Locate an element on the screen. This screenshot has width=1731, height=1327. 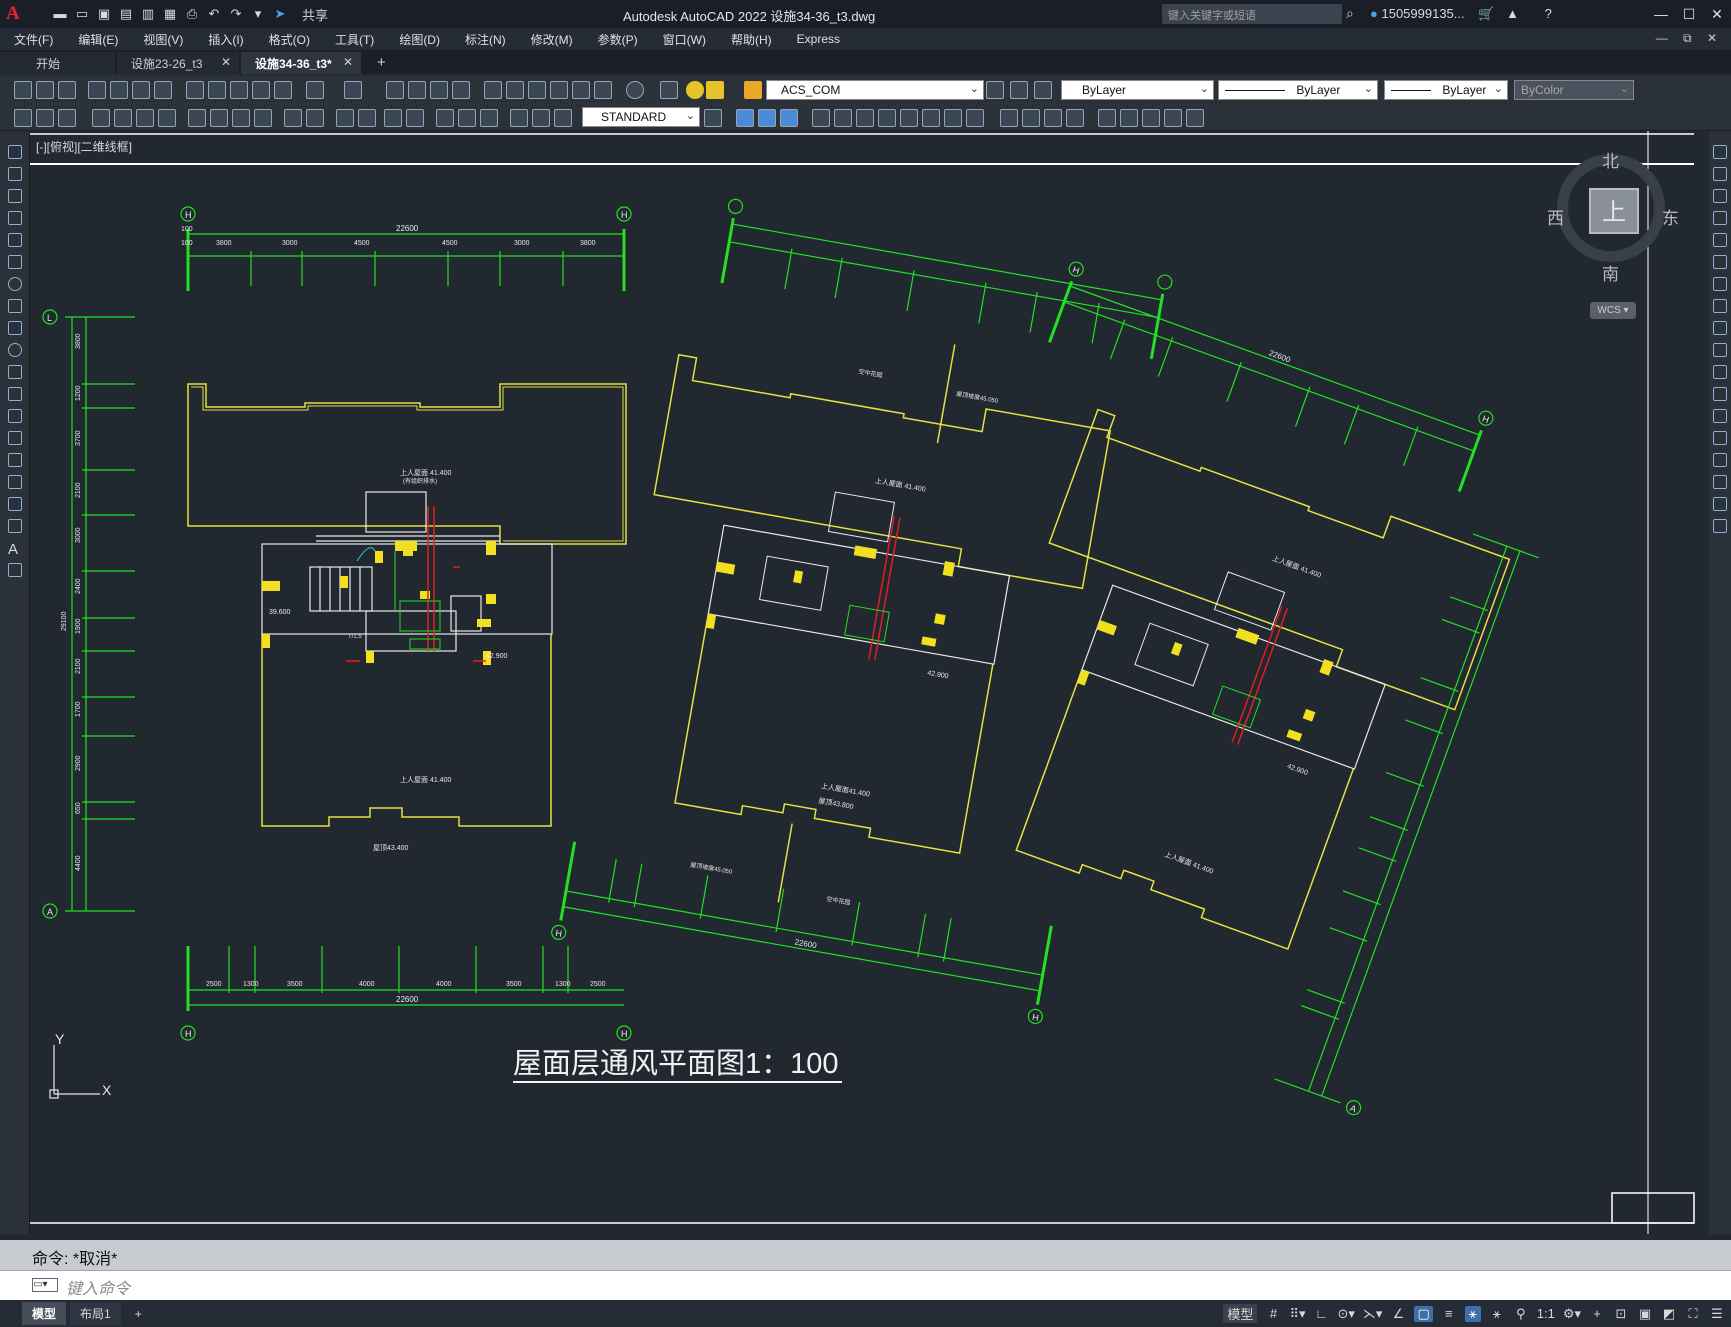
dimension-baseline-icon is located at coordinates (241, 118).